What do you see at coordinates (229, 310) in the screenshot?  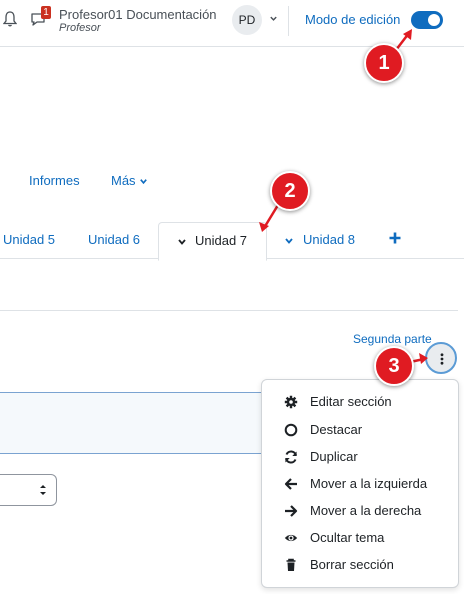 I see `section-divider` at bounding box center [229, 310].